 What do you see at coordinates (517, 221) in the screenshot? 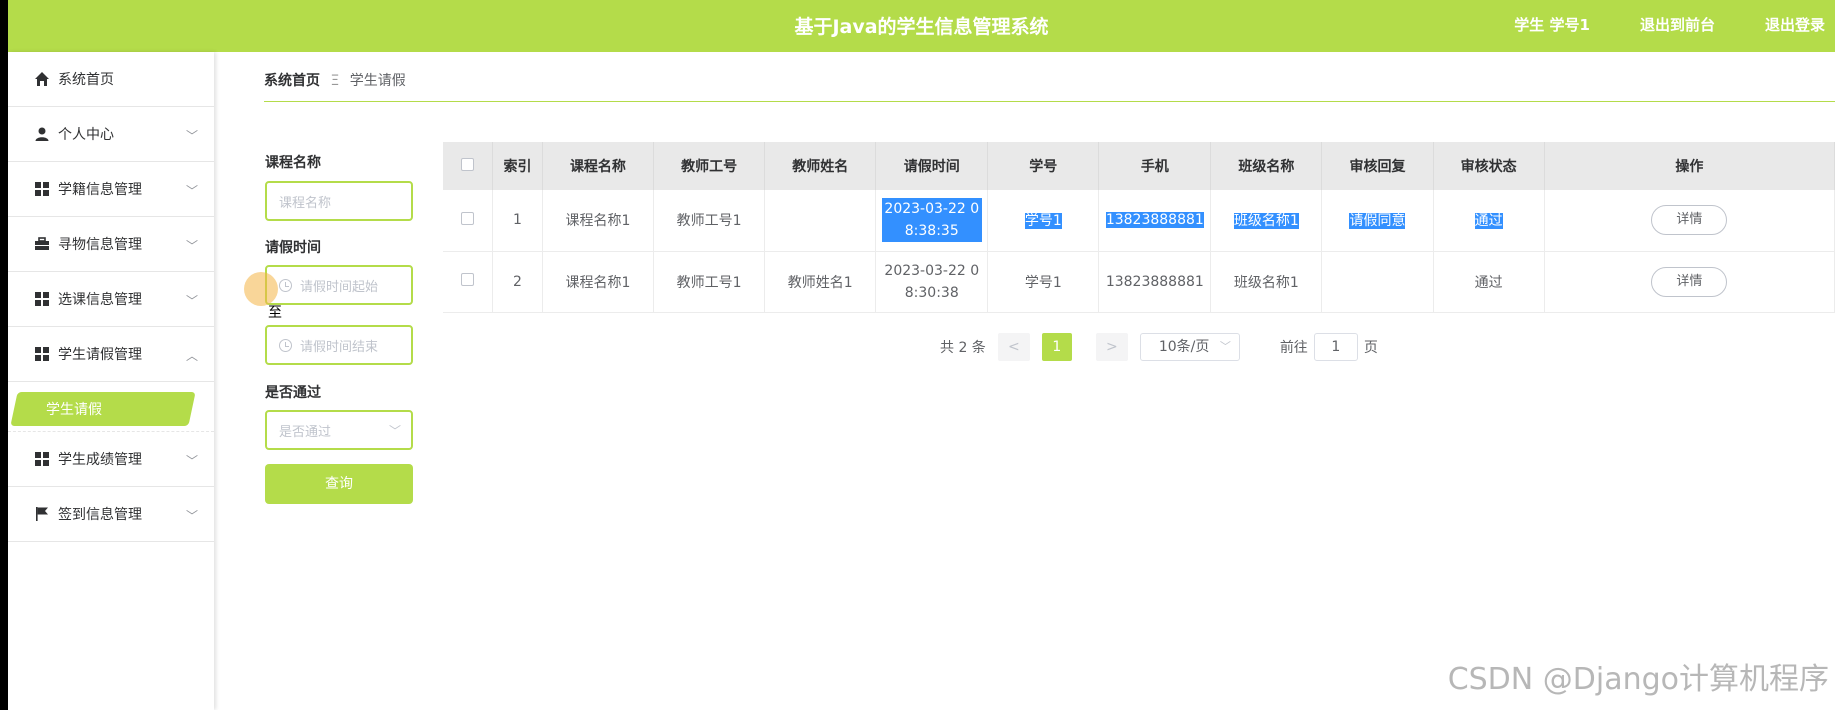
I see `cell-index: 1` at bounding box center [517, 221].